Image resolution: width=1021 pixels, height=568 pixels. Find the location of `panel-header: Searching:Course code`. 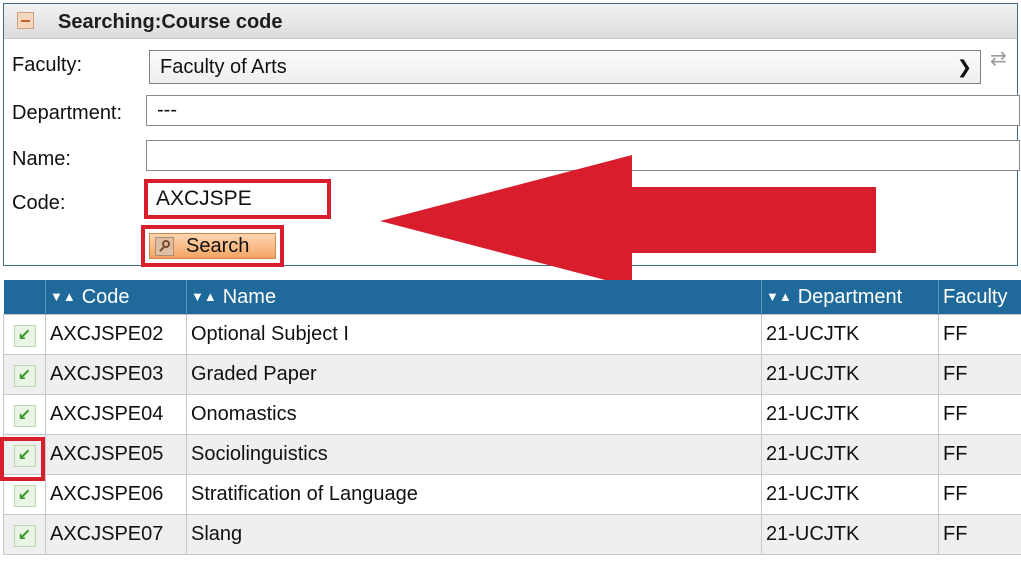

panel-header: Searching:Course code is located at coordinates (510, 21).